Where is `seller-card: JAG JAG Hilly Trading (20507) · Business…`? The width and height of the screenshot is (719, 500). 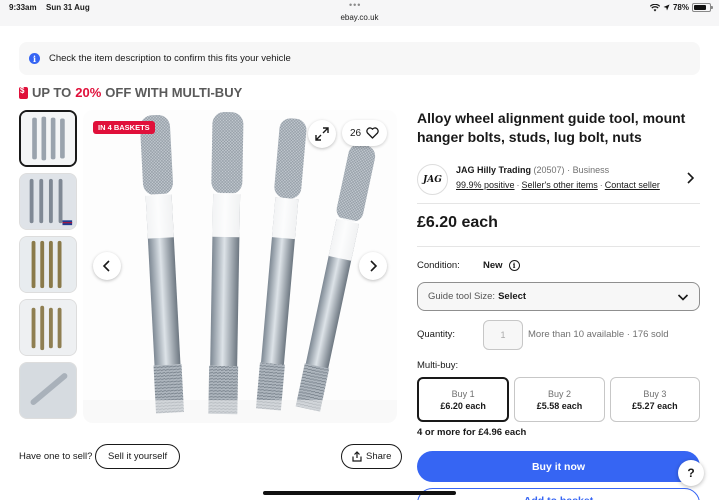 seller-card: JAG JAG Hilly Trading (20507) · Business… is located at coordinates (558, 180).